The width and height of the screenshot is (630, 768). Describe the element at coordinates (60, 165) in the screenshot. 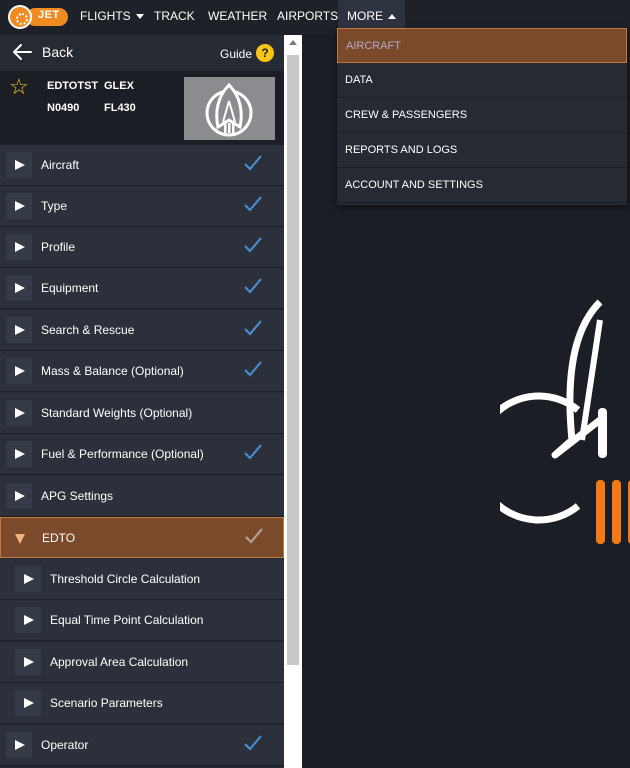

I see `menu-item-label: Aircraft` at that location.